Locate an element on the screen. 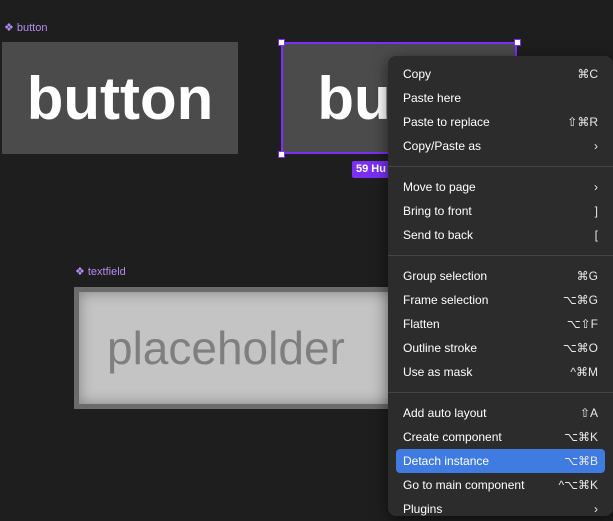  menu-item-outline-stroke: Outline stroke ⌥⌘O is located at coordinates (500, 348).